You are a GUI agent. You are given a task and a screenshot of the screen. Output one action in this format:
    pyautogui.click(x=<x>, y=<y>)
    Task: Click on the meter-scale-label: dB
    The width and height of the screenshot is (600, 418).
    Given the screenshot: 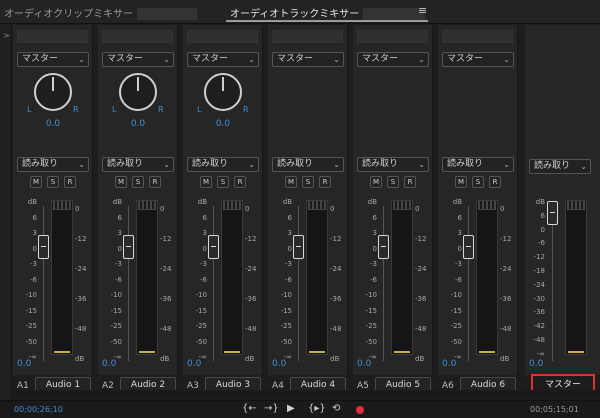 What is the action you would take?
    pyautogui.click(x=250, y=359)
    